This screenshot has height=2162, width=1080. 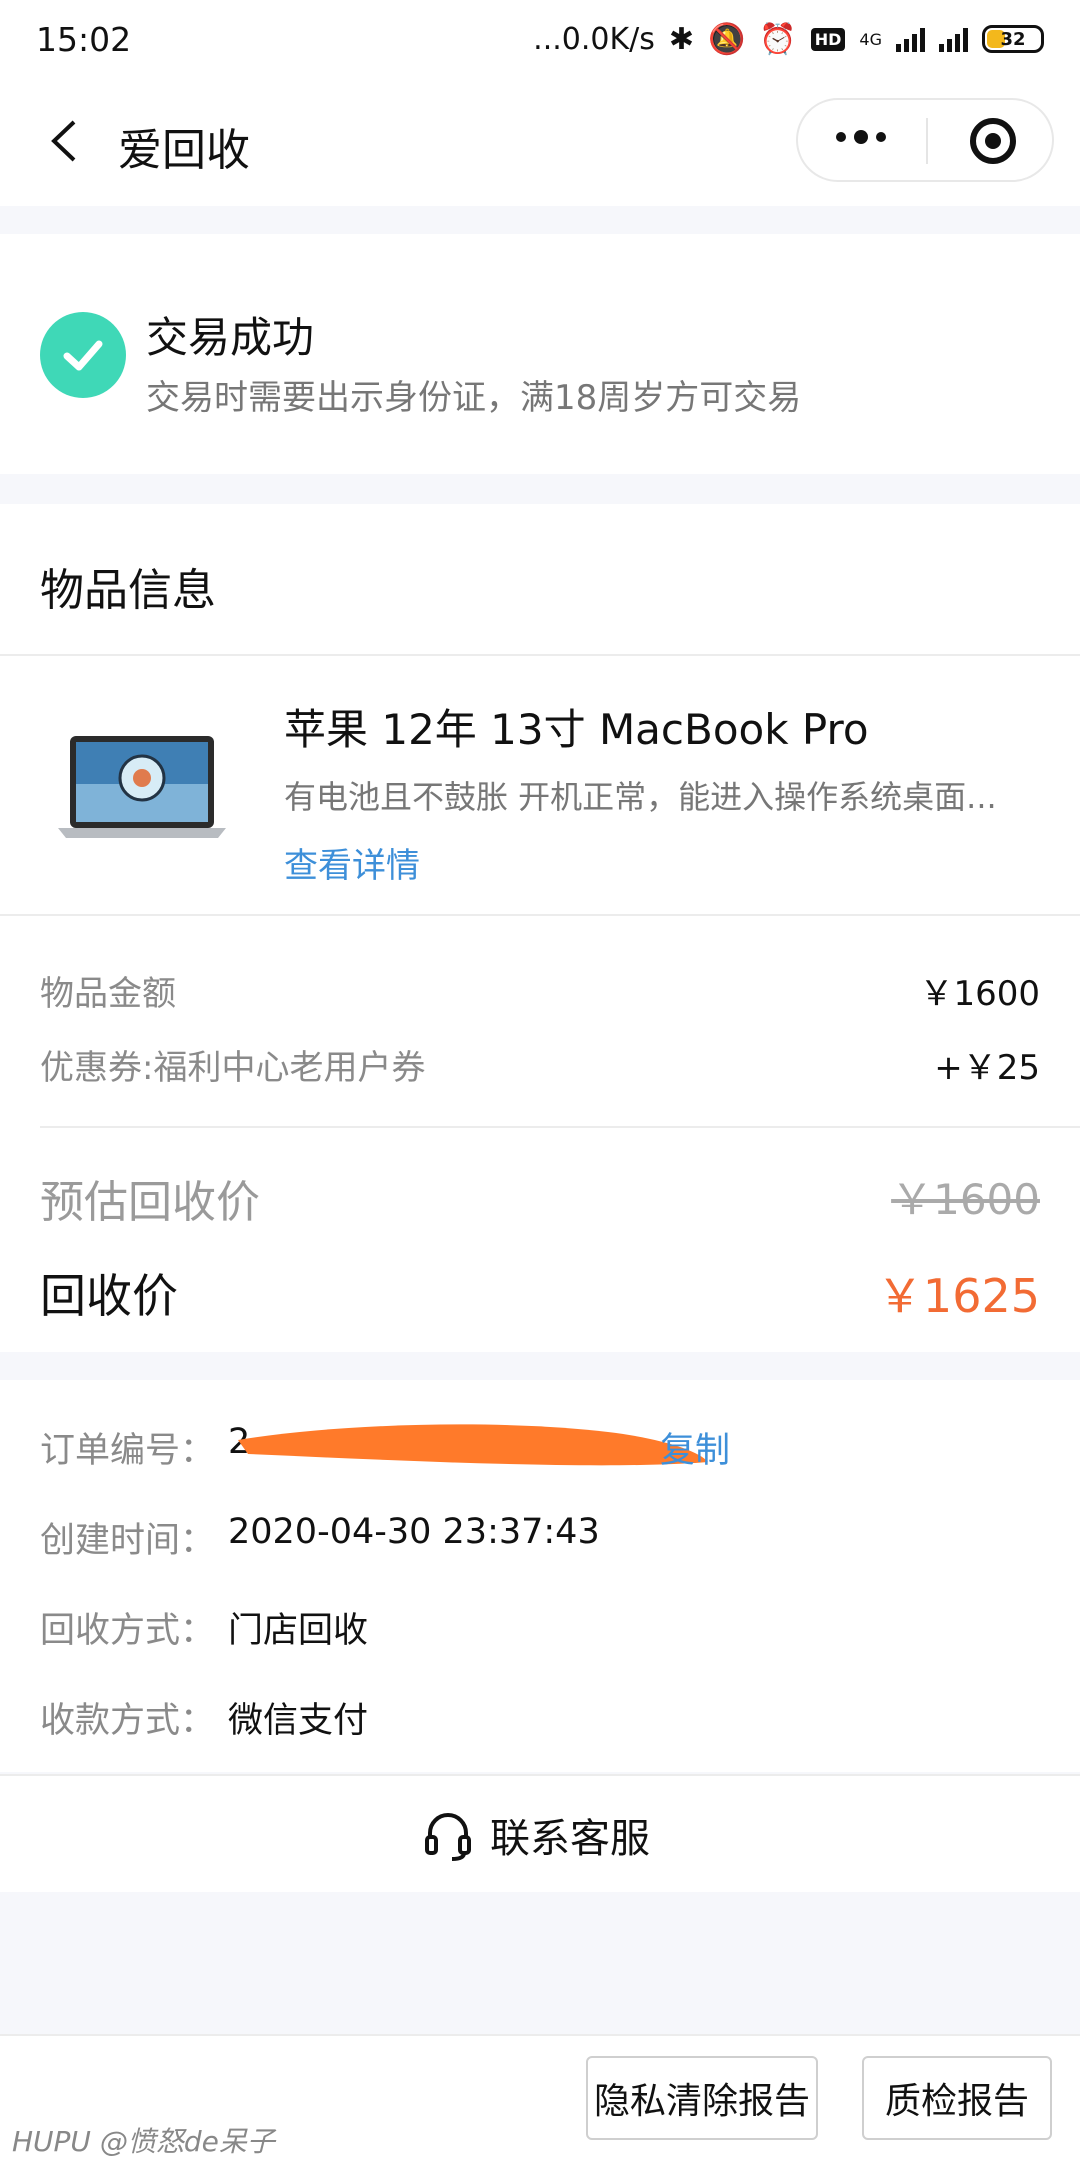 What do you see at coordinates (473, 1445) in the screenshot?
I see `redaction-mark` at bounding box center [473, 1445].